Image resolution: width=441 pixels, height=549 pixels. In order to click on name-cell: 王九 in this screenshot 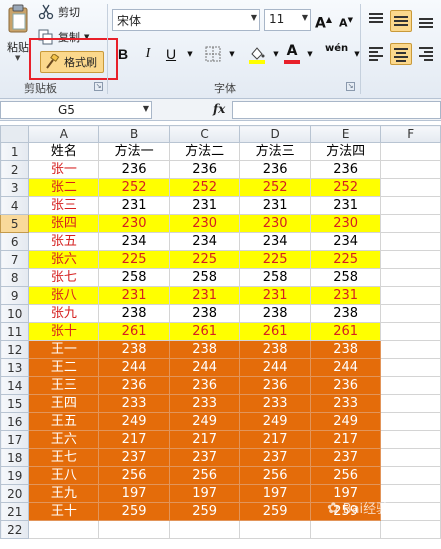, I will do `click(64, 493)`.